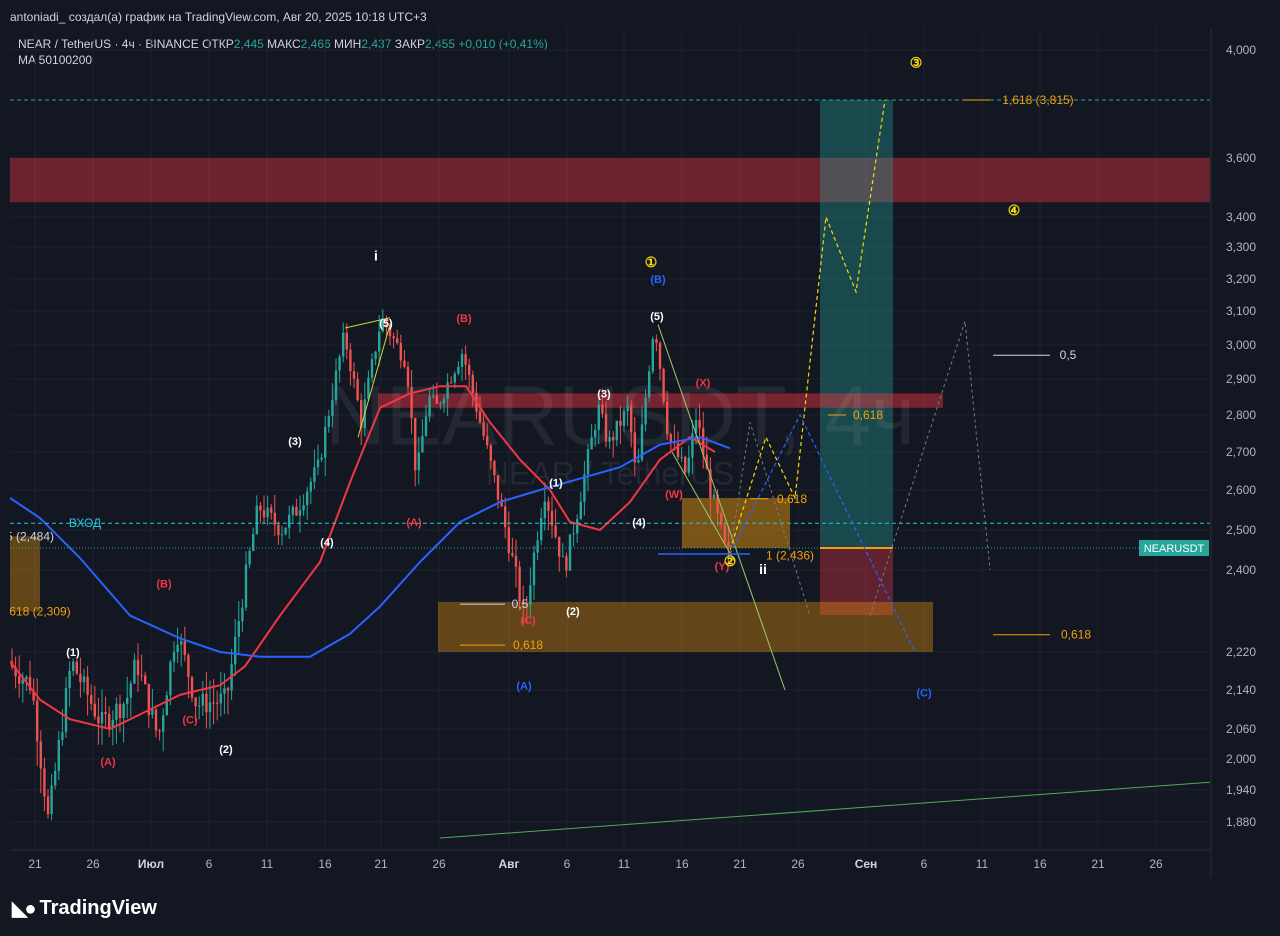 The image size is (1280, 936). I want to click on tradingview-logo: ◣● TradingView, so click(84, 908).